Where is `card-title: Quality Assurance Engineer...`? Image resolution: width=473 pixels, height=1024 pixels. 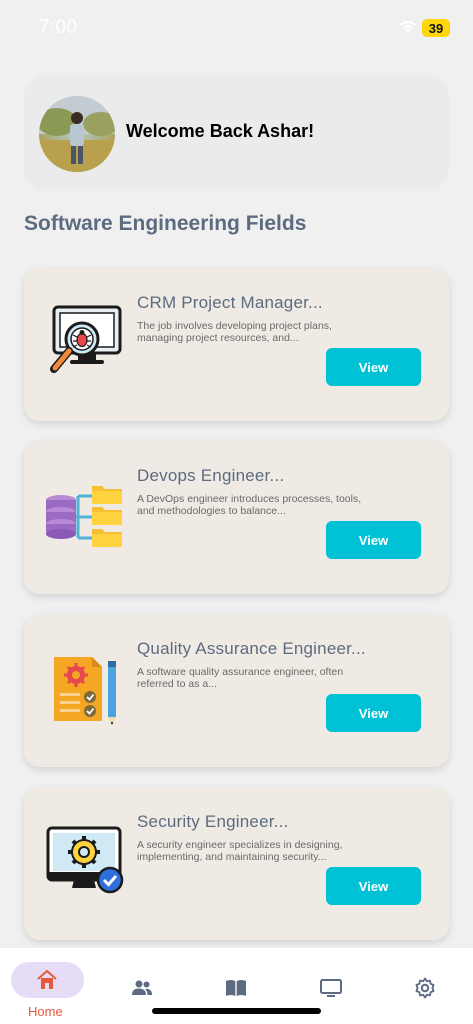
card-title: Quality Assurance Engineer... is located at coordinates (251, 648).